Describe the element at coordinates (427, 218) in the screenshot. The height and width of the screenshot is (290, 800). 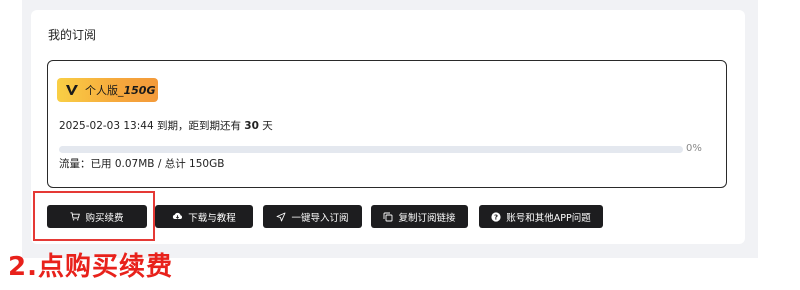
I see `copy-link-label: 复制订阅链接` at that location.